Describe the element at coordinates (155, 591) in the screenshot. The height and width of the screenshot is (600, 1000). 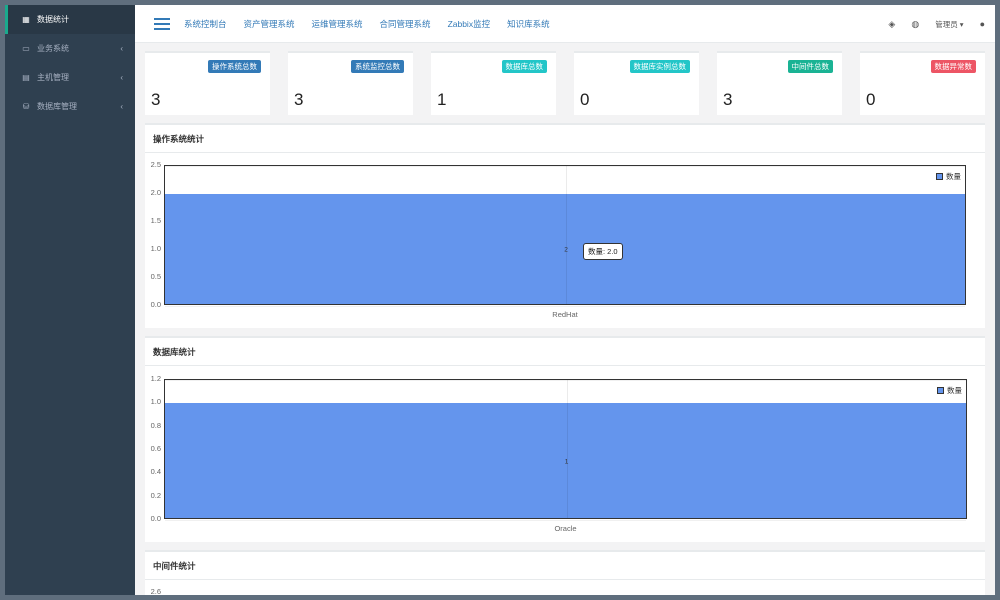
I see `y-tick-label: 2.6` at that location.